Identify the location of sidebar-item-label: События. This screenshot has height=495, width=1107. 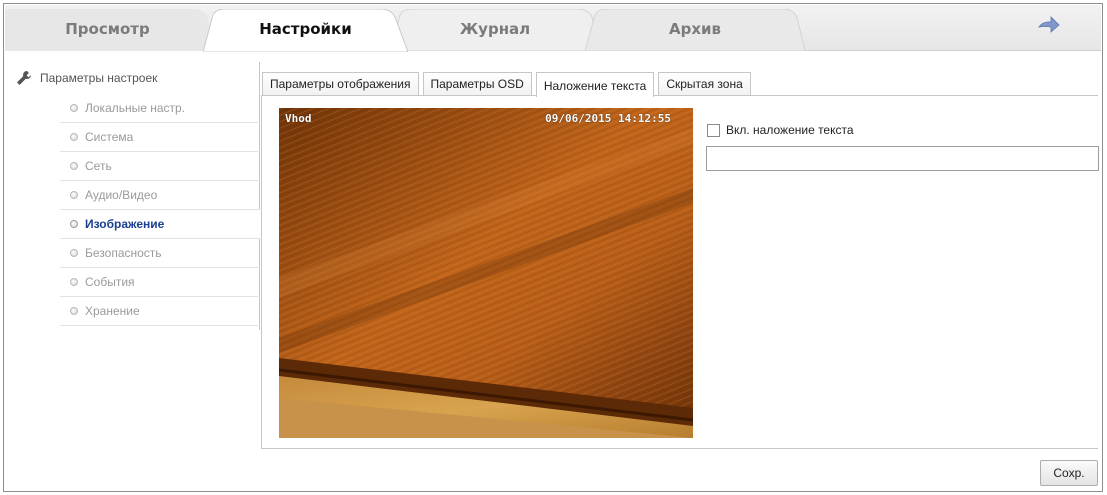
(110, 281).